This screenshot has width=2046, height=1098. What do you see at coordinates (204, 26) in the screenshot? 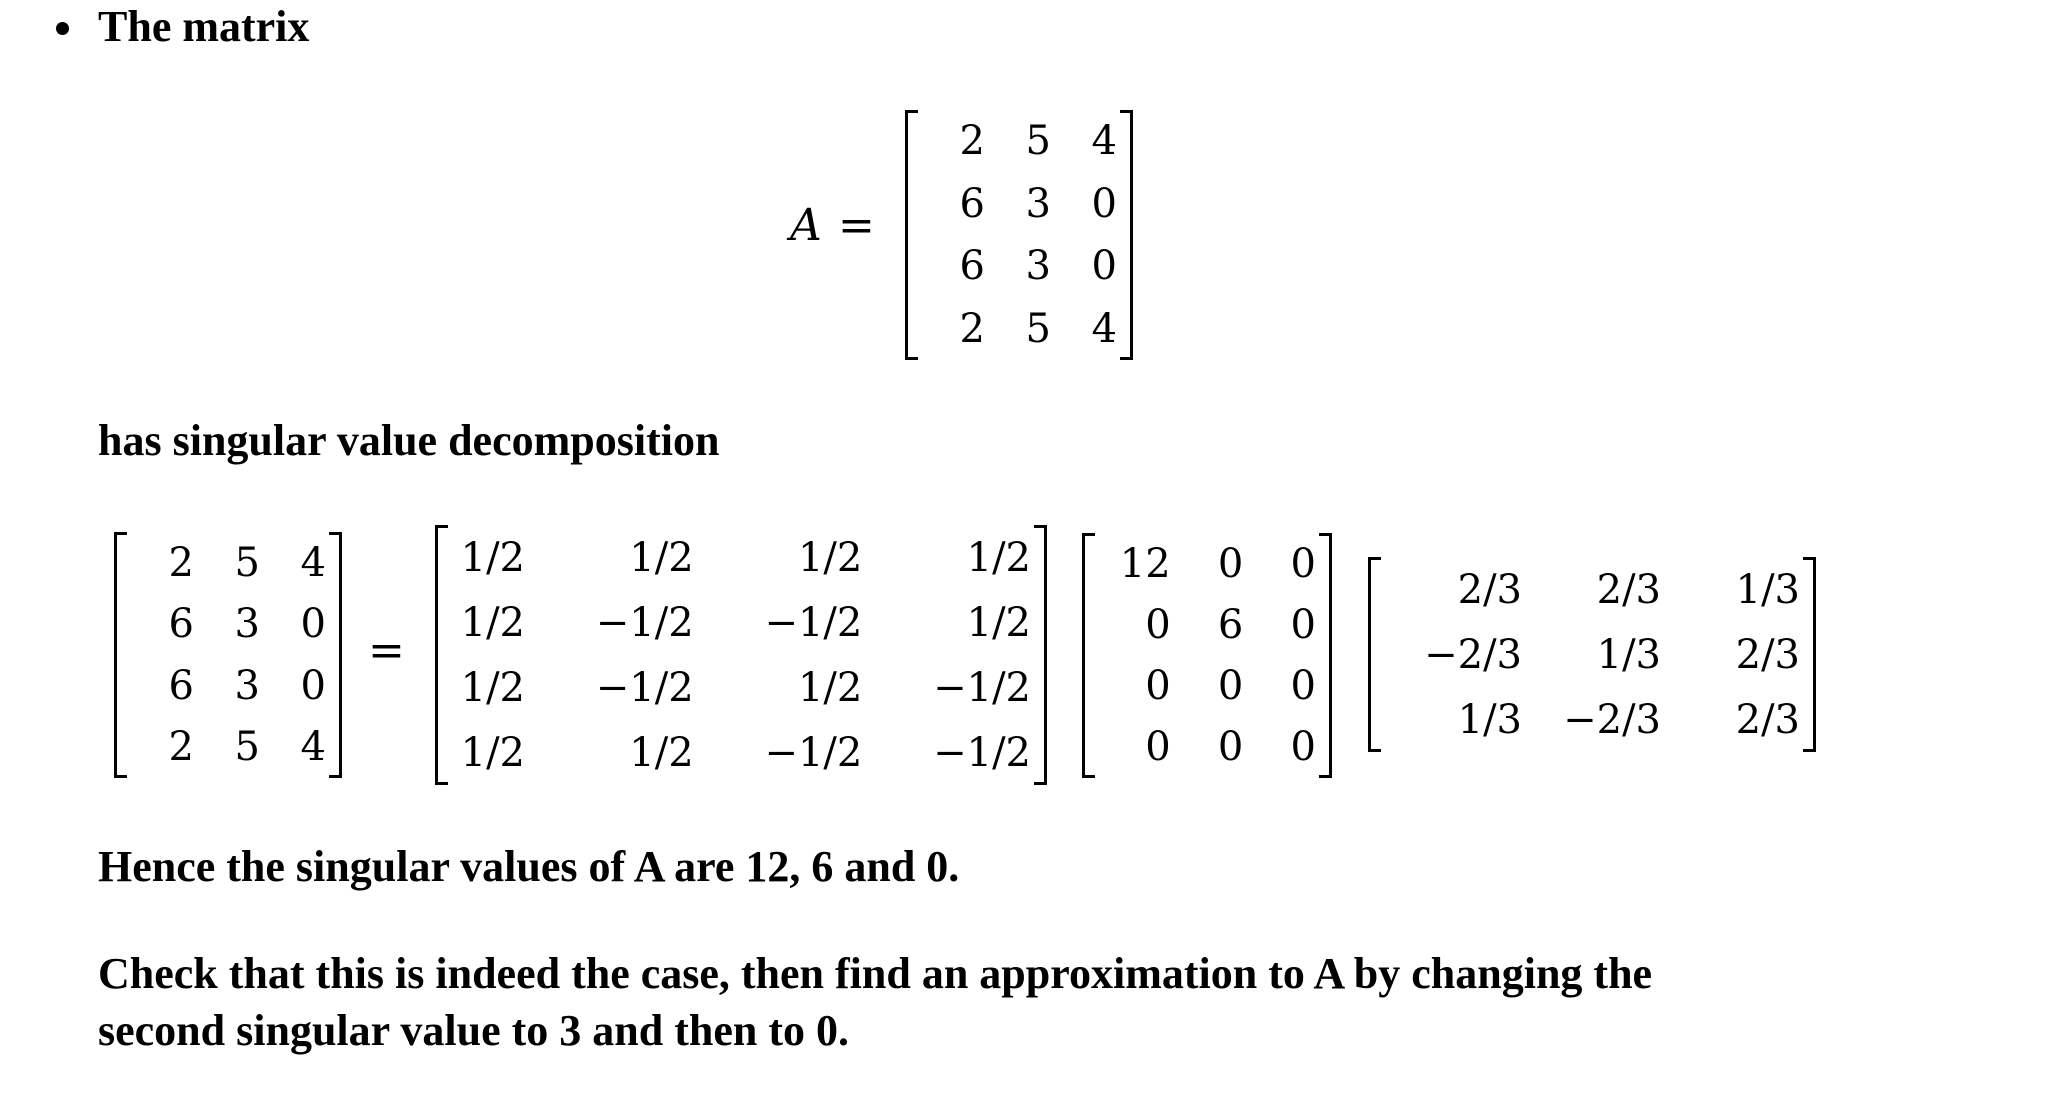
I see `bullet-heading: The matrix` at bounding box center [204, 26].